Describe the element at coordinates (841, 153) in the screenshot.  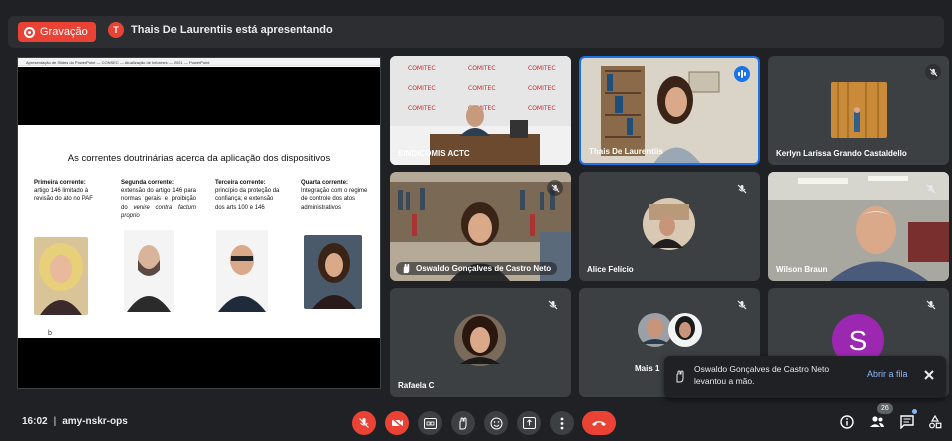
I see `participant-name: Kerlyn Larissa Grando Castaldello` at that location.